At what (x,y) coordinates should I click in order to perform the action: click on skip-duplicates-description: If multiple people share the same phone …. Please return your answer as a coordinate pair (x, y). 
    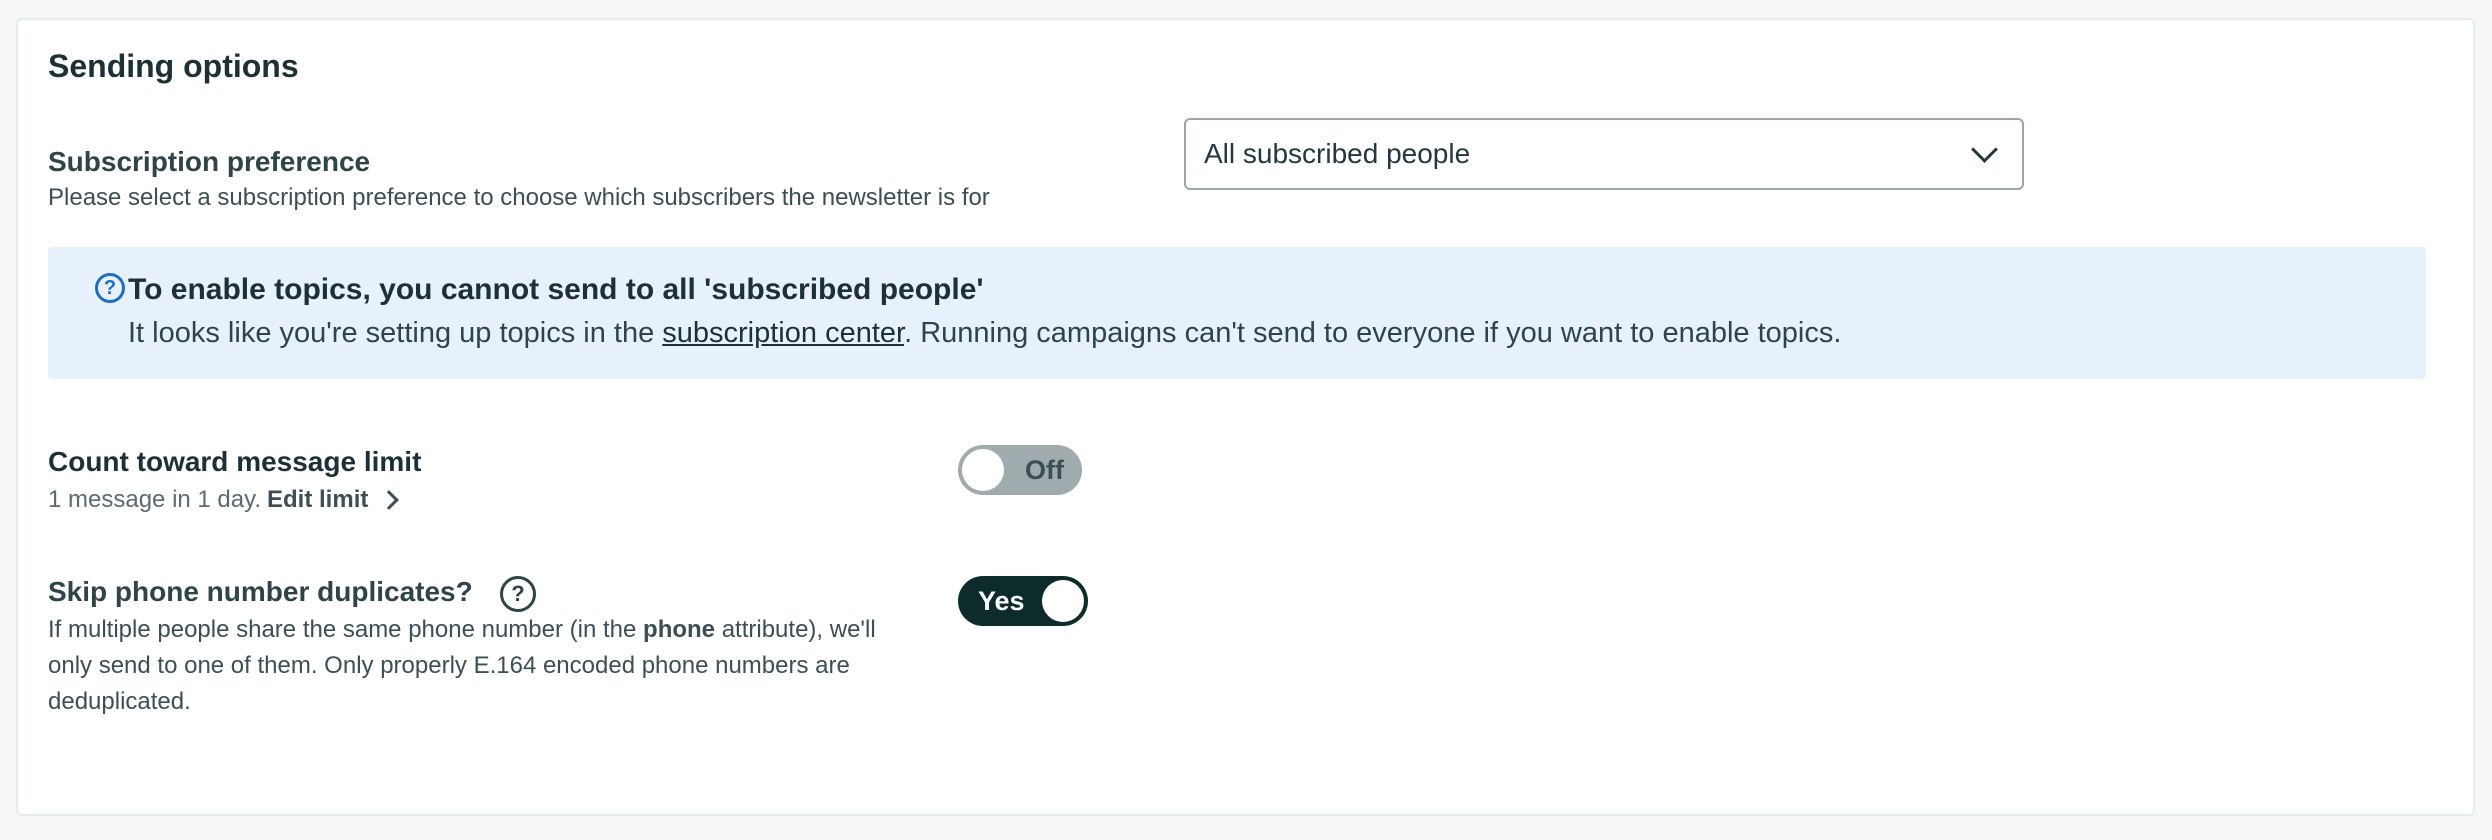
    Looking at the image, I should click on (508, 666).